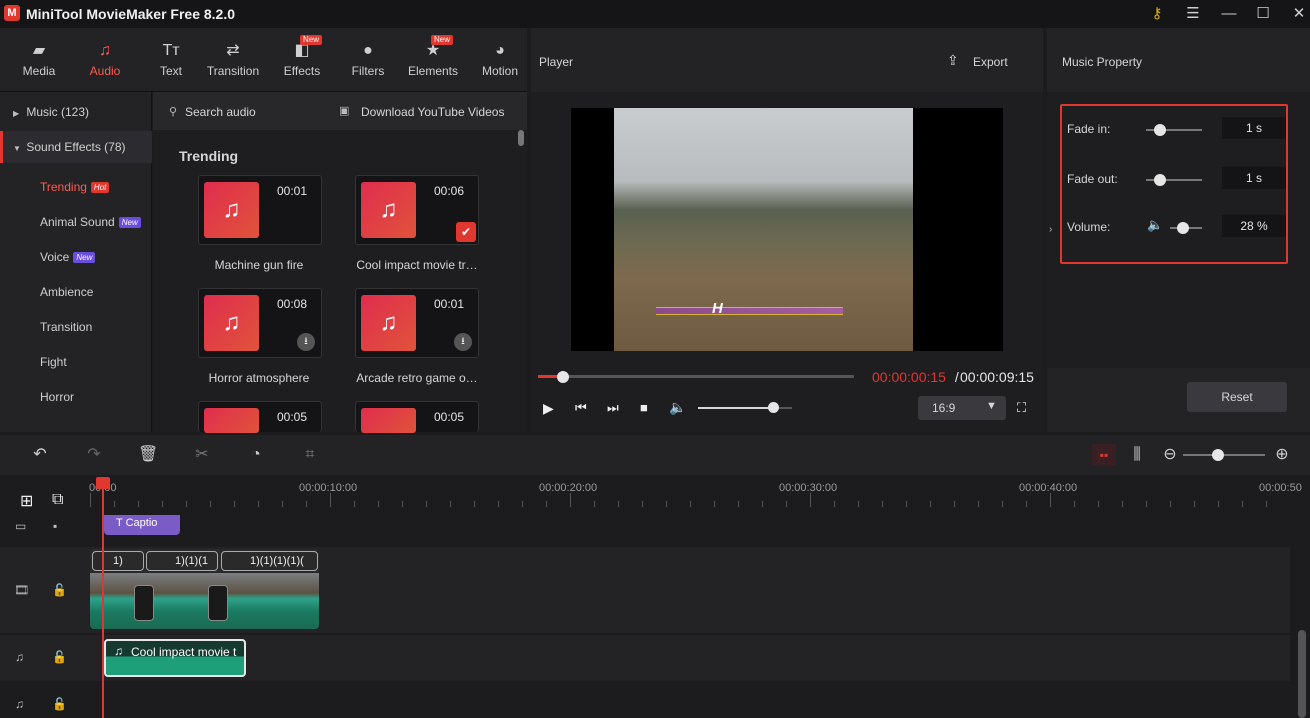  I want to click on tab-filters: ● Filters, so click(368, 60).